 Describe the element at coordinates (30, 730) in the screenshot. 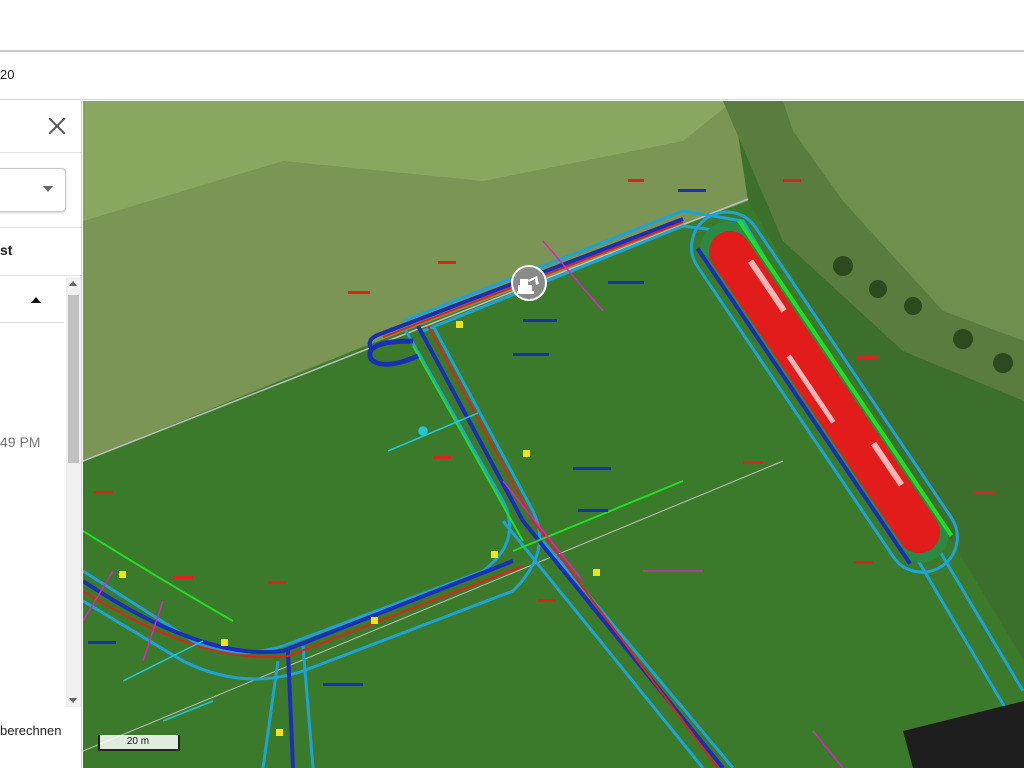

I see `recalculate-button: berechnen` at that location.